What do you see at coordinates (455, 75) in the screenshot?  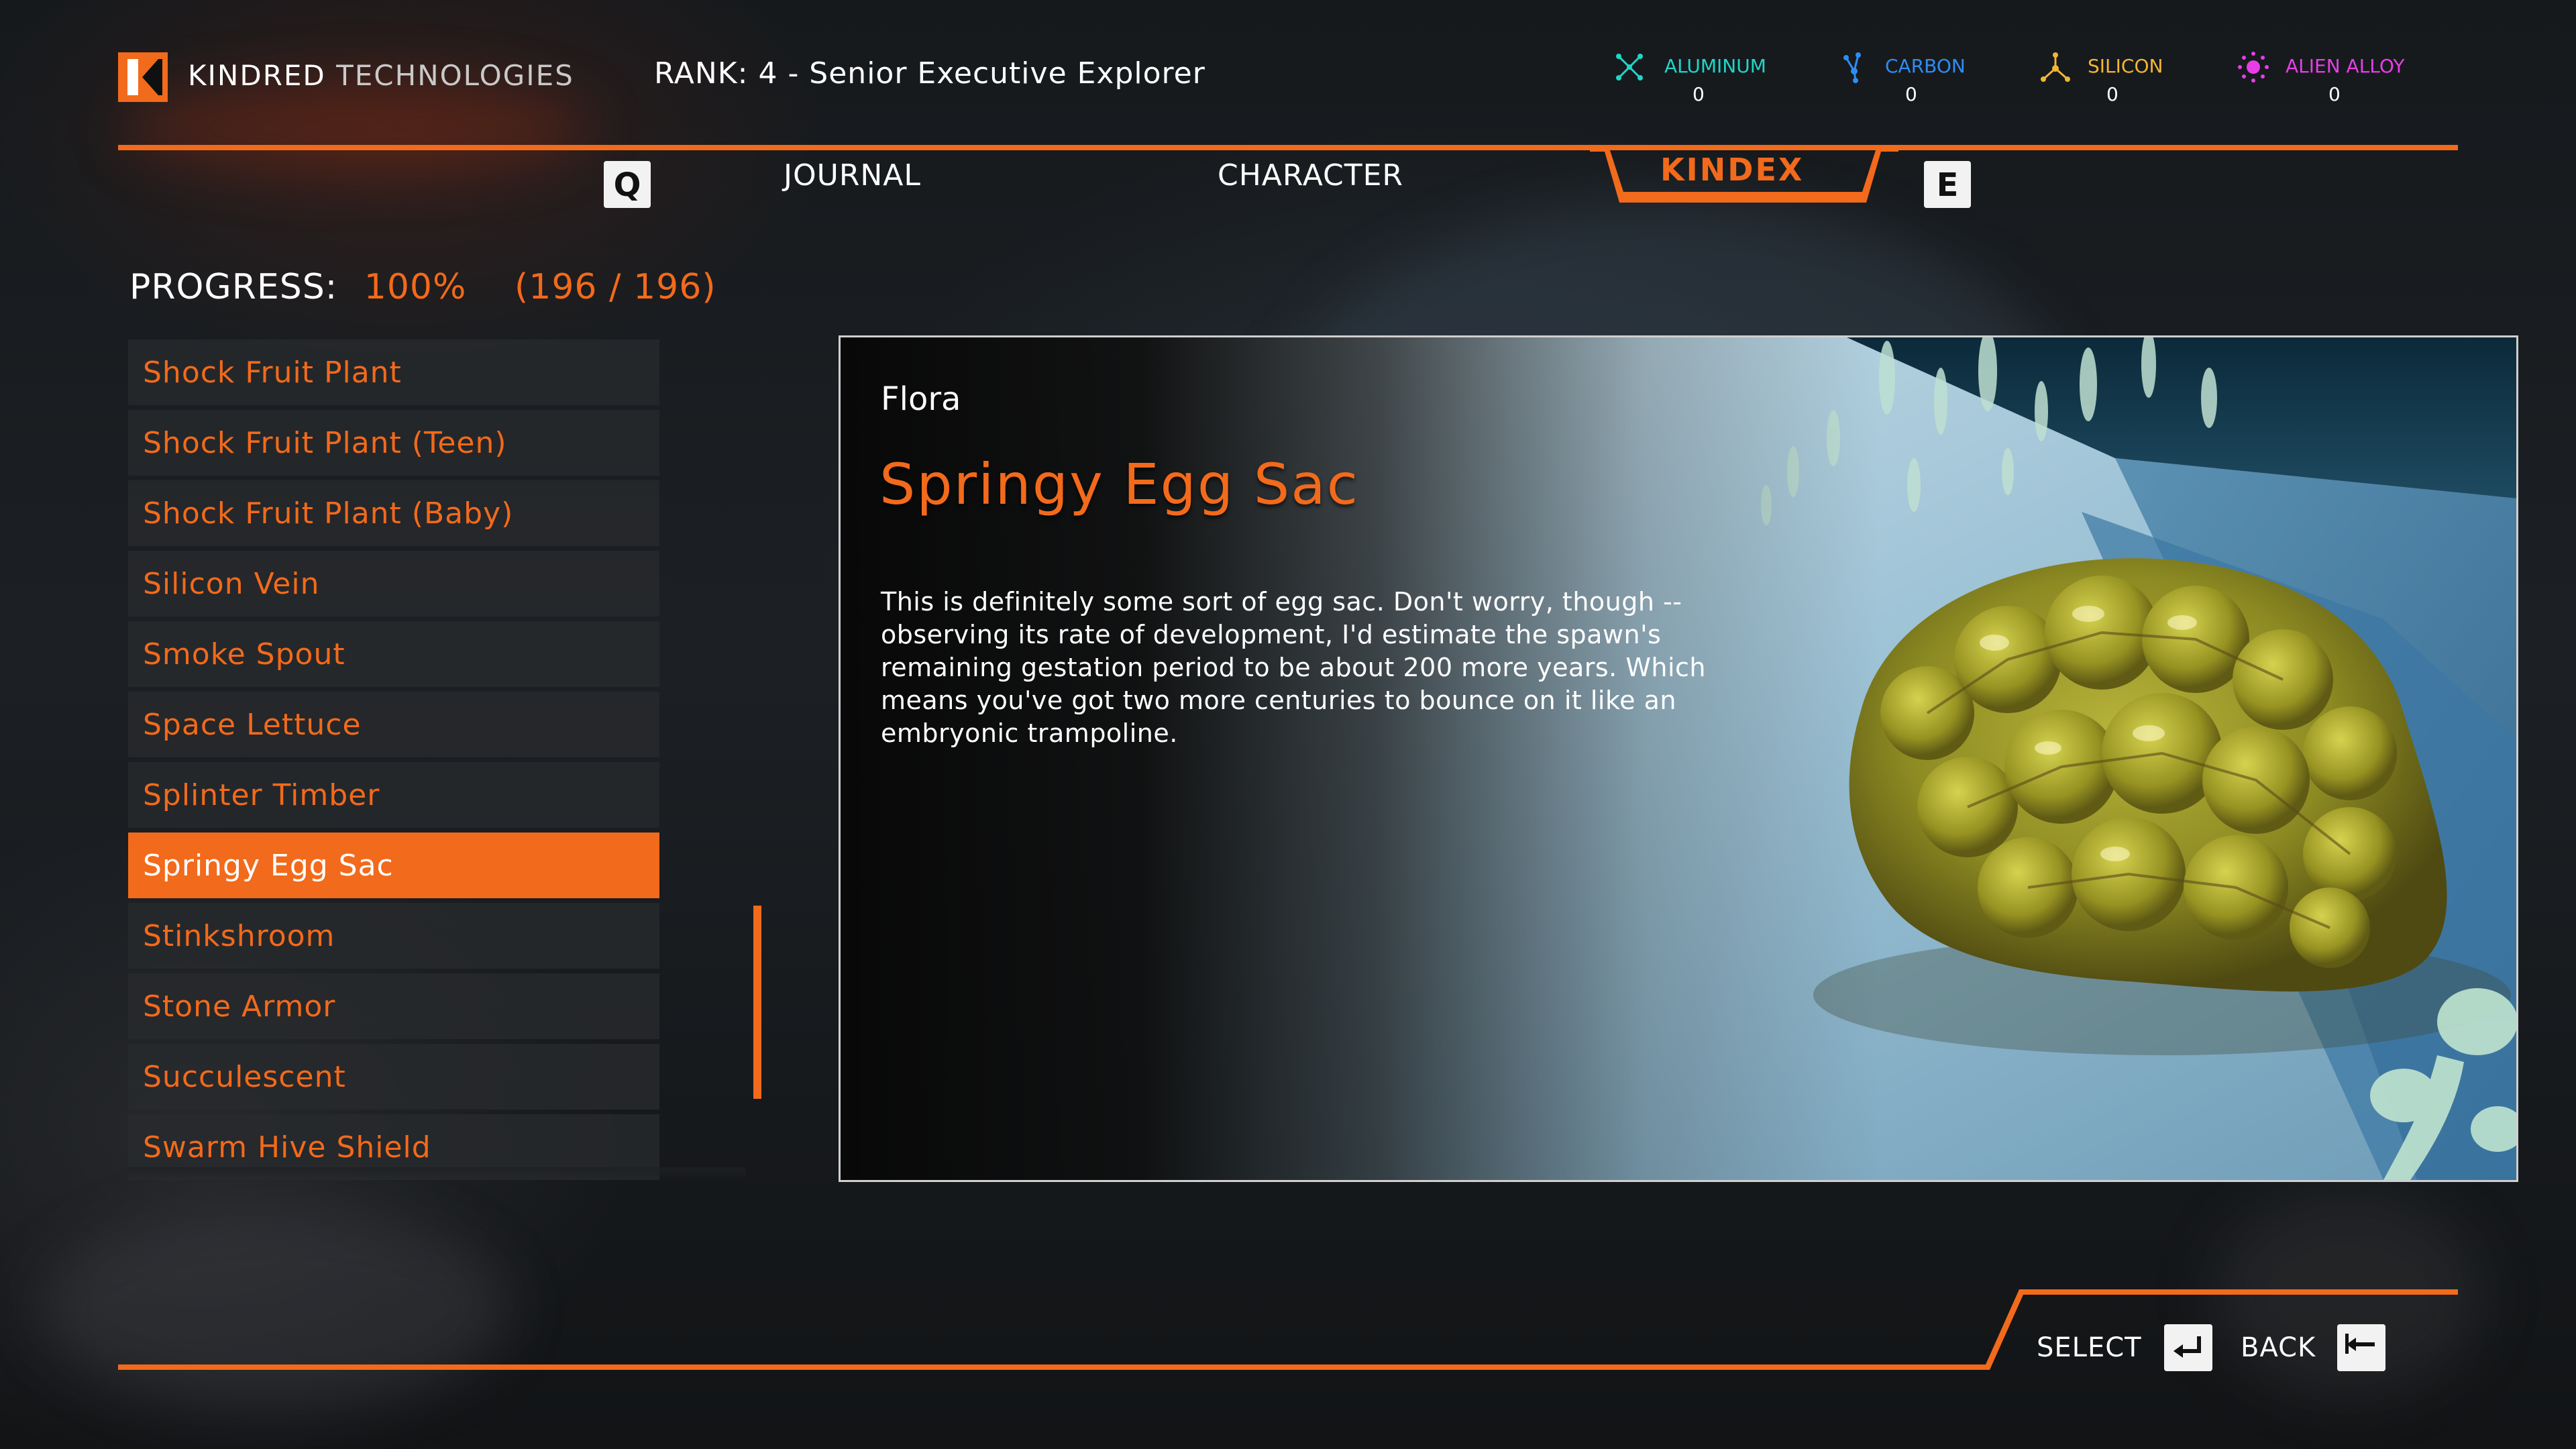 I see `brand-light: TECHNOLOGIES` at bounding box center [455, 75].